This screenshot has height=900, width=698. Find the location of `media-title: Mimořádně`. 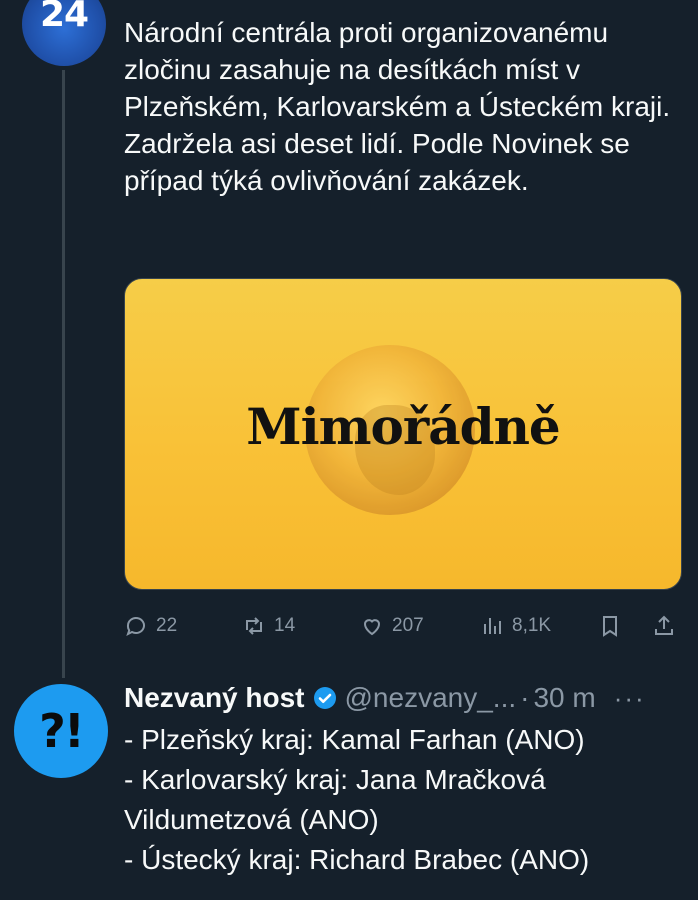

media-title: Mimořádně is located at coordinates (403, 426).